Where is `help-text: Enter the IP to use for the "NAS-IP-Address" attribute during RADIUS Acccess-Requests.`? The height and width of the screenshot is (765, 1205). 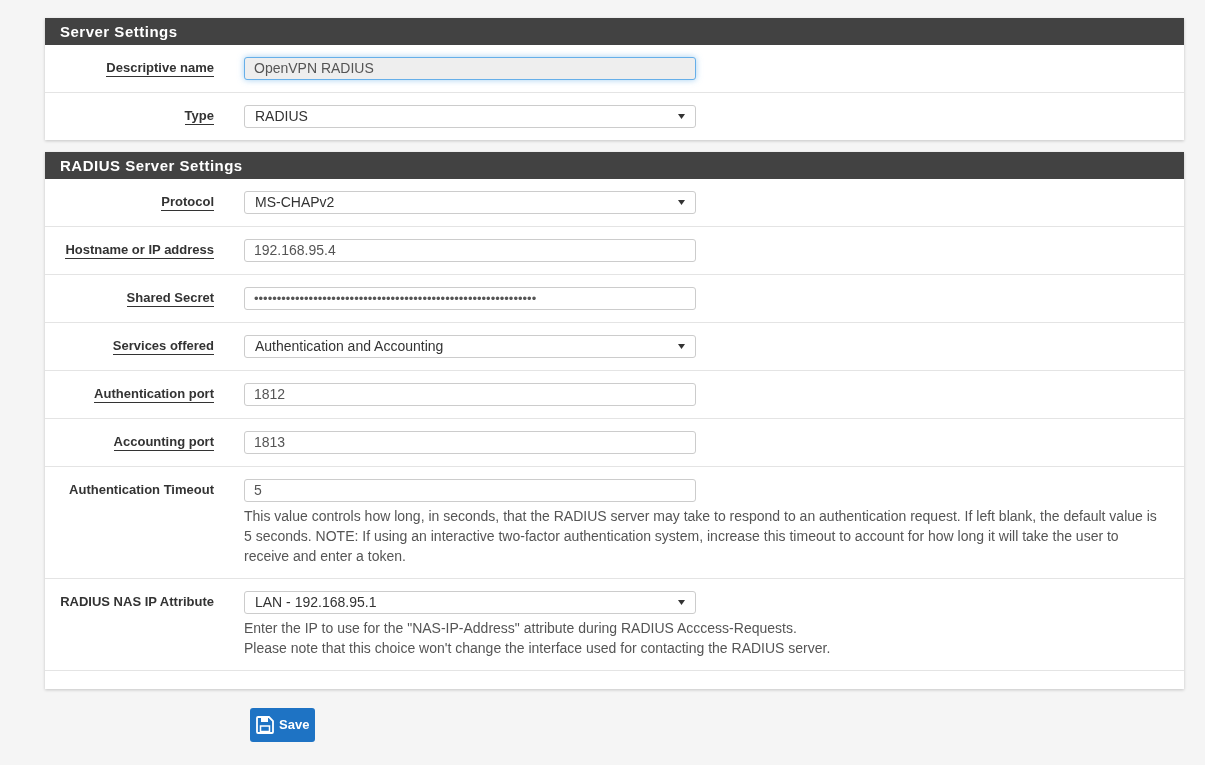 help-text: Enter the IP to use for the "NAS-IP-Address" attribute during RADIUS Acccess-Requests. is located at coordinates (521, 628).